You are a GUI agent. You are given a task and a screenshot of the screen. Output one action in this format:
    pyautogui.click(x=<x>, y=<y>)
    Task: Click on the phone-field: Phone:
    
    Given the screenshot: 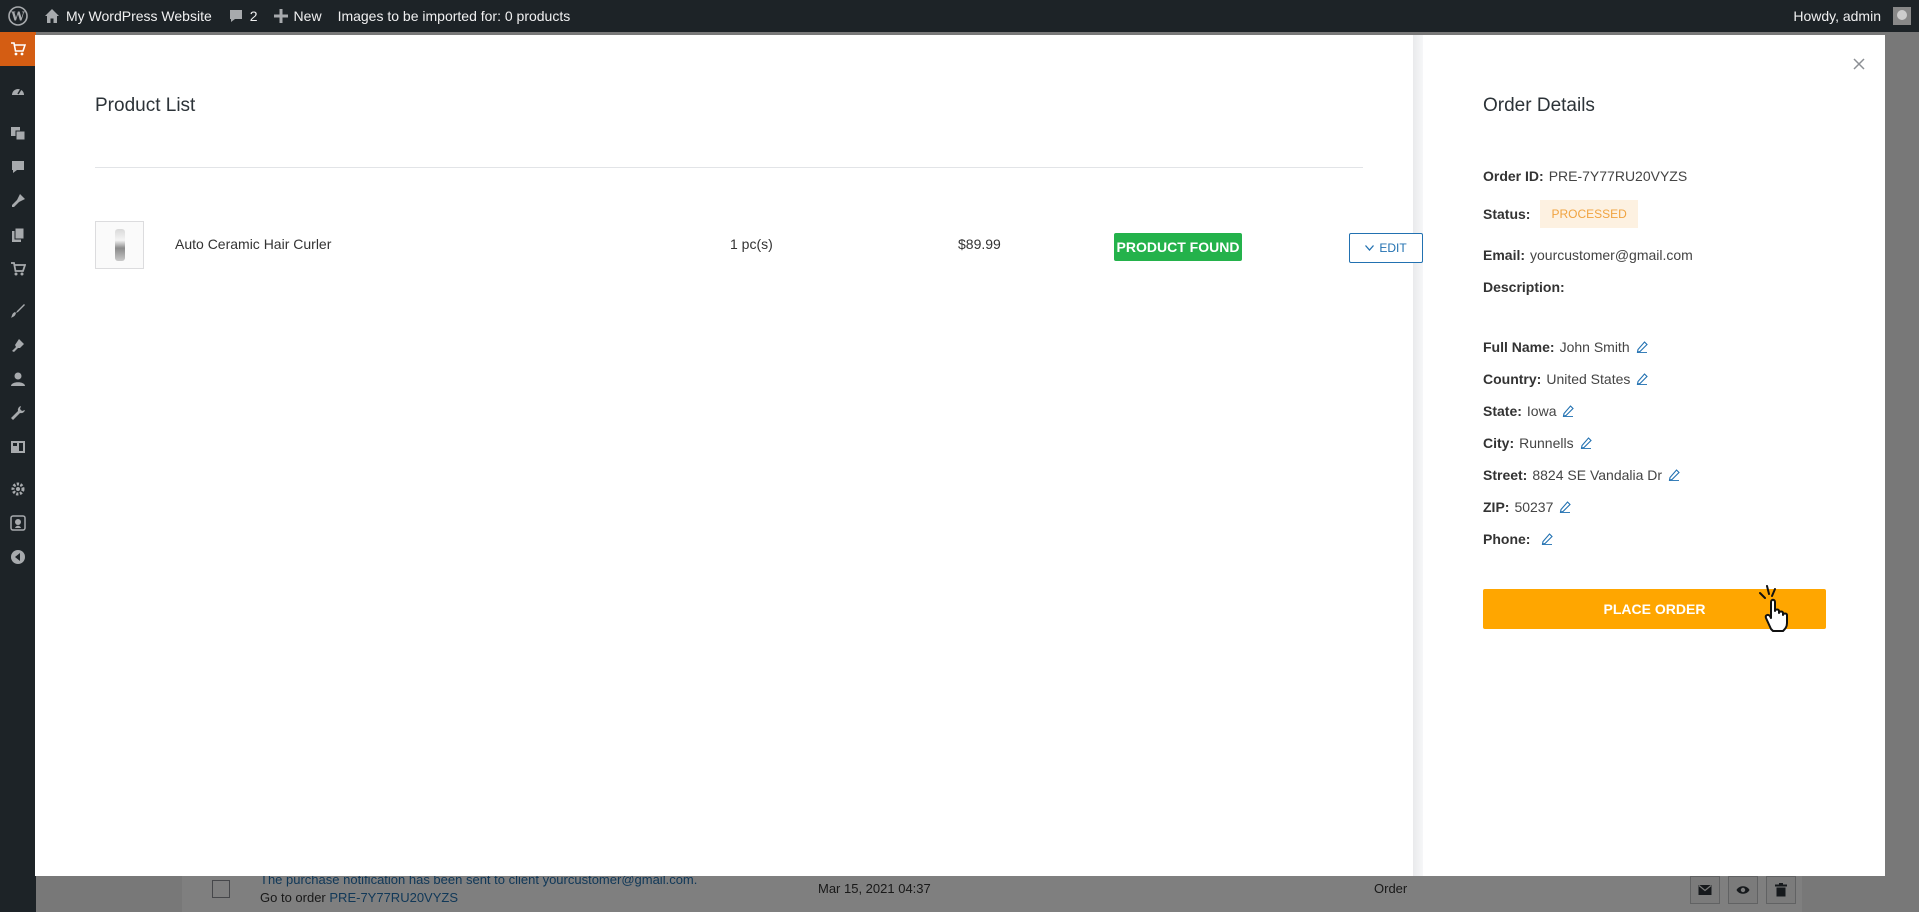 What is the action you would take?
    pyautogui.click(x=1518, y=539)
    